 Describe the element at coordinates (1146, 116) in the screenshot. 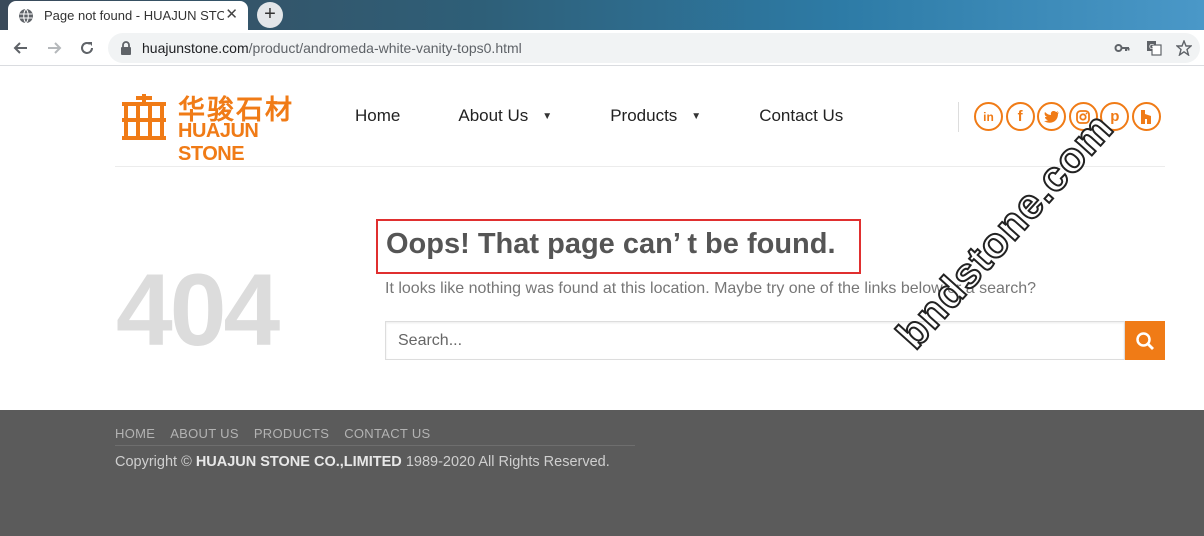

I see `houzz-icon` at that location.